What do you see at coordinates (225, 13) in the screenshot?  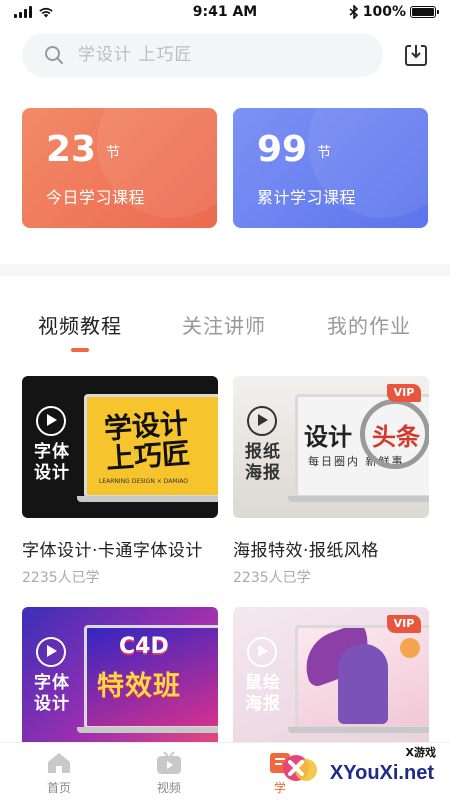 I see `status-bar: 9:41 AM 100%` at bounding box center [225, 13].